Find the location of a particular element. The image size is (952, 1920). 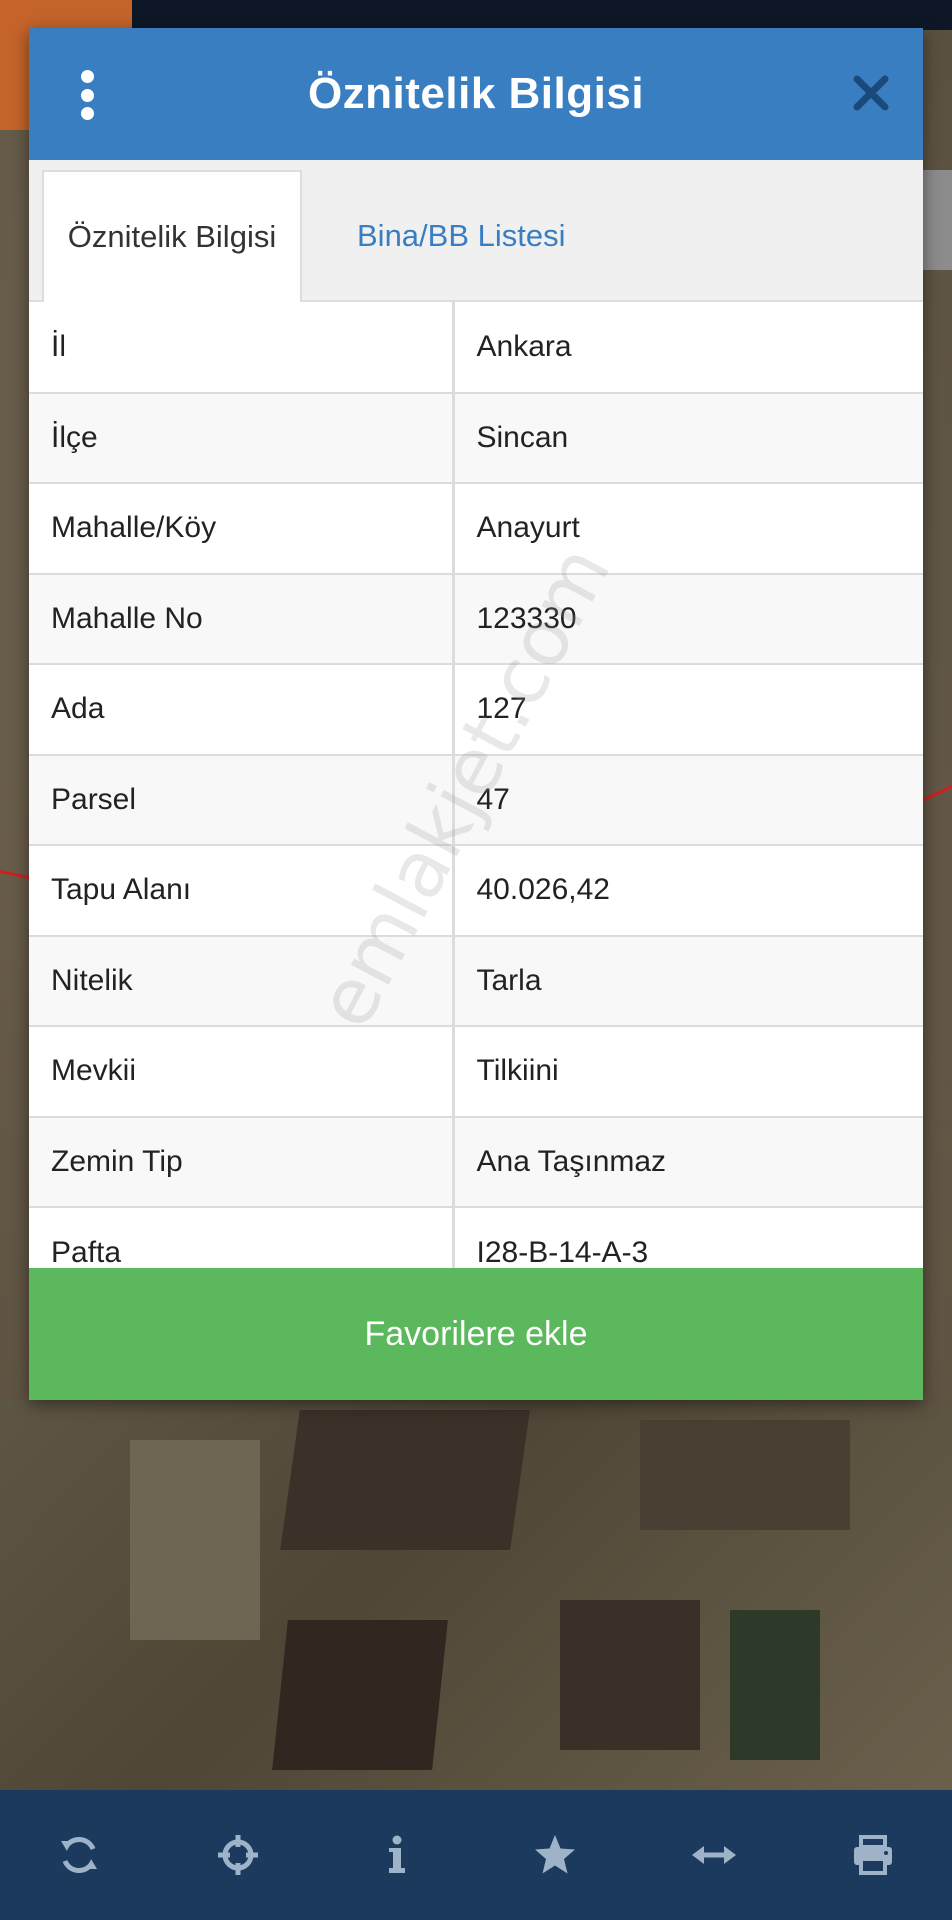

table-row: İl Ankara is located at coordinates (476, 348).